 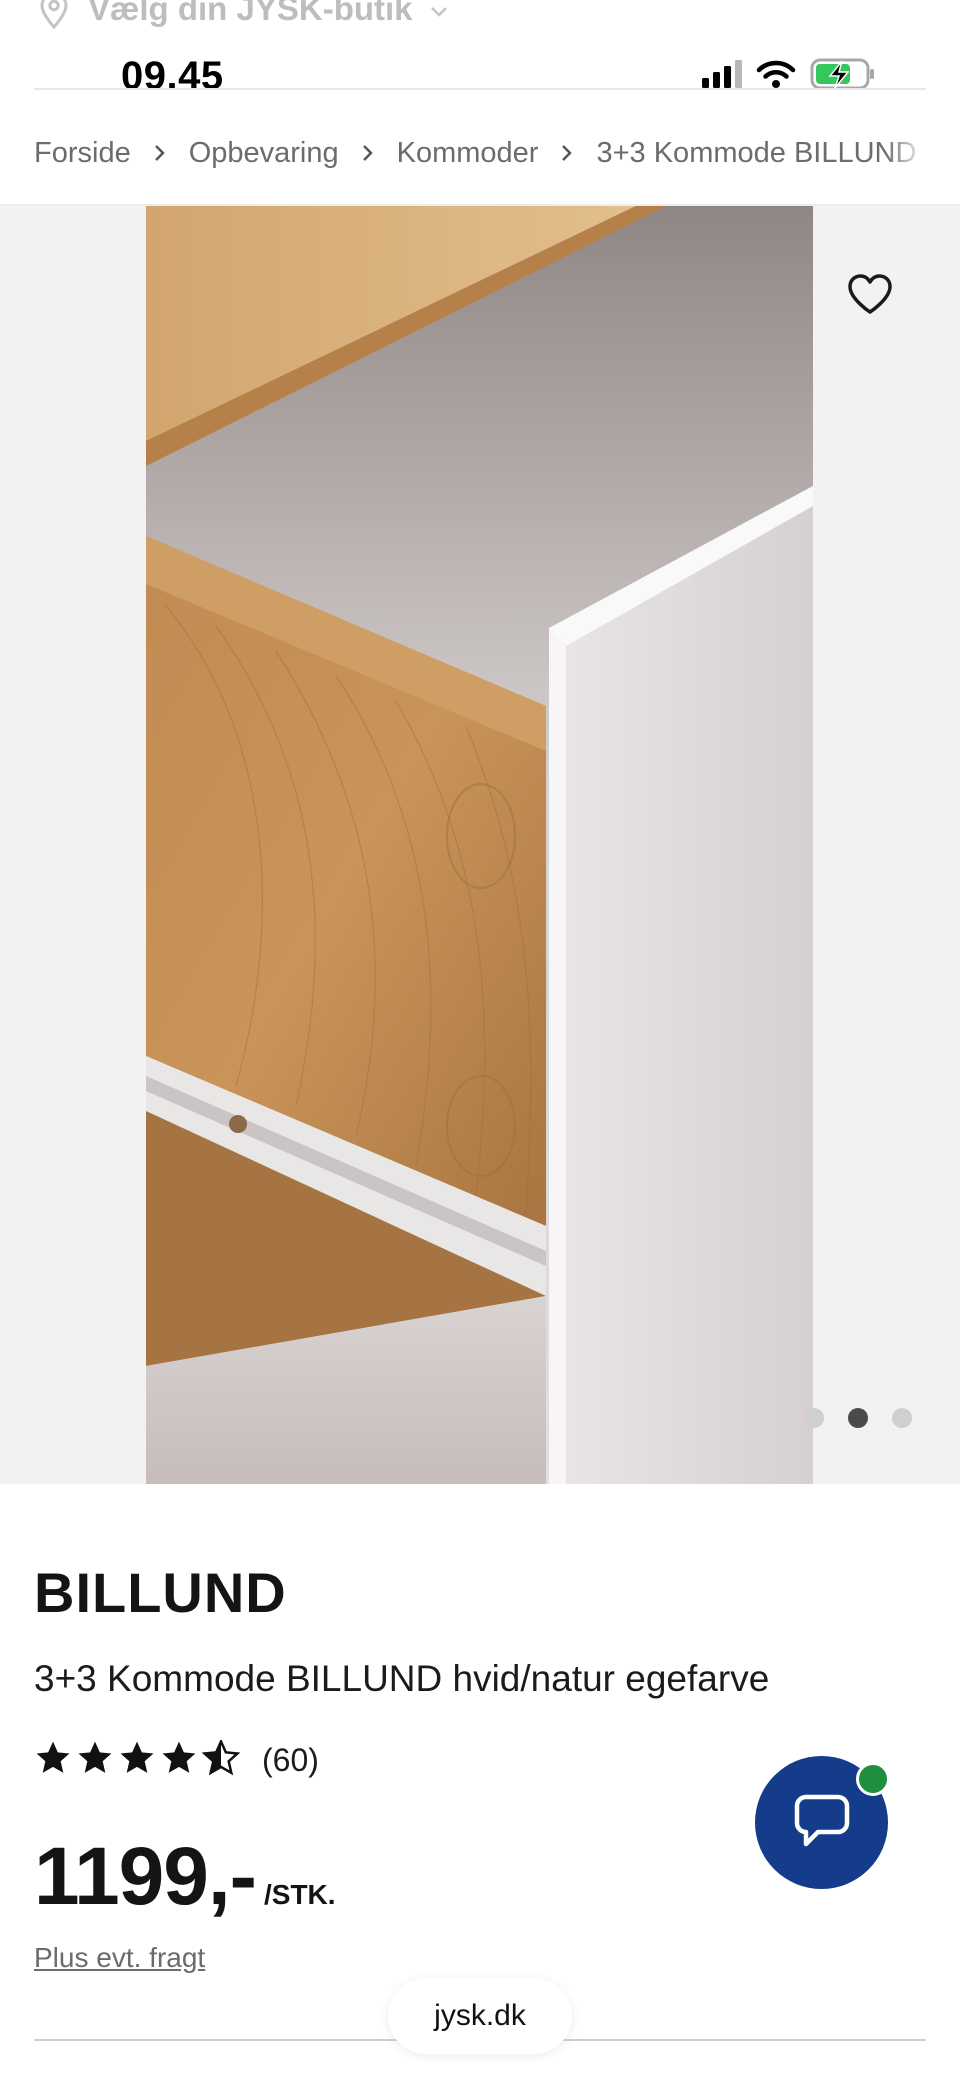 I want to click on rating-stars, so click(x=137, y=1759).